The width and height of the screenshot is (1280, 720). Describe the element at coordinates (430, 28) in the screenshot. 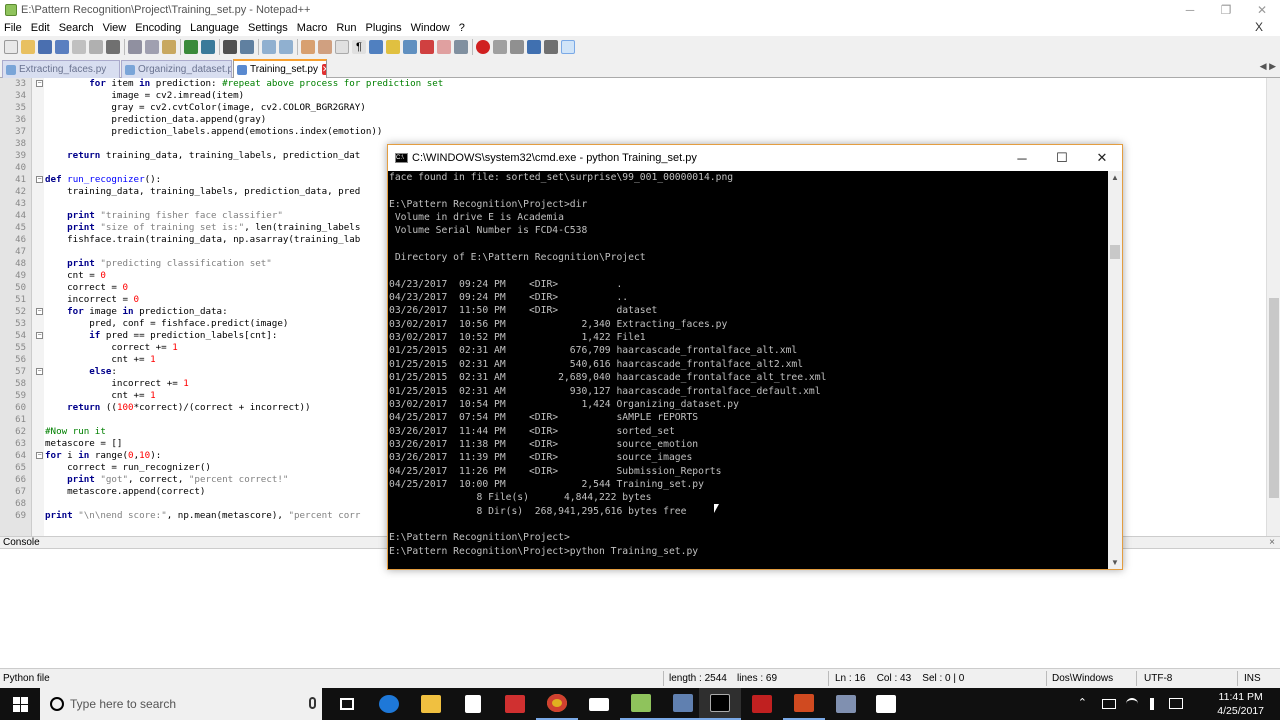

I see `menu-window: Window` at that location.